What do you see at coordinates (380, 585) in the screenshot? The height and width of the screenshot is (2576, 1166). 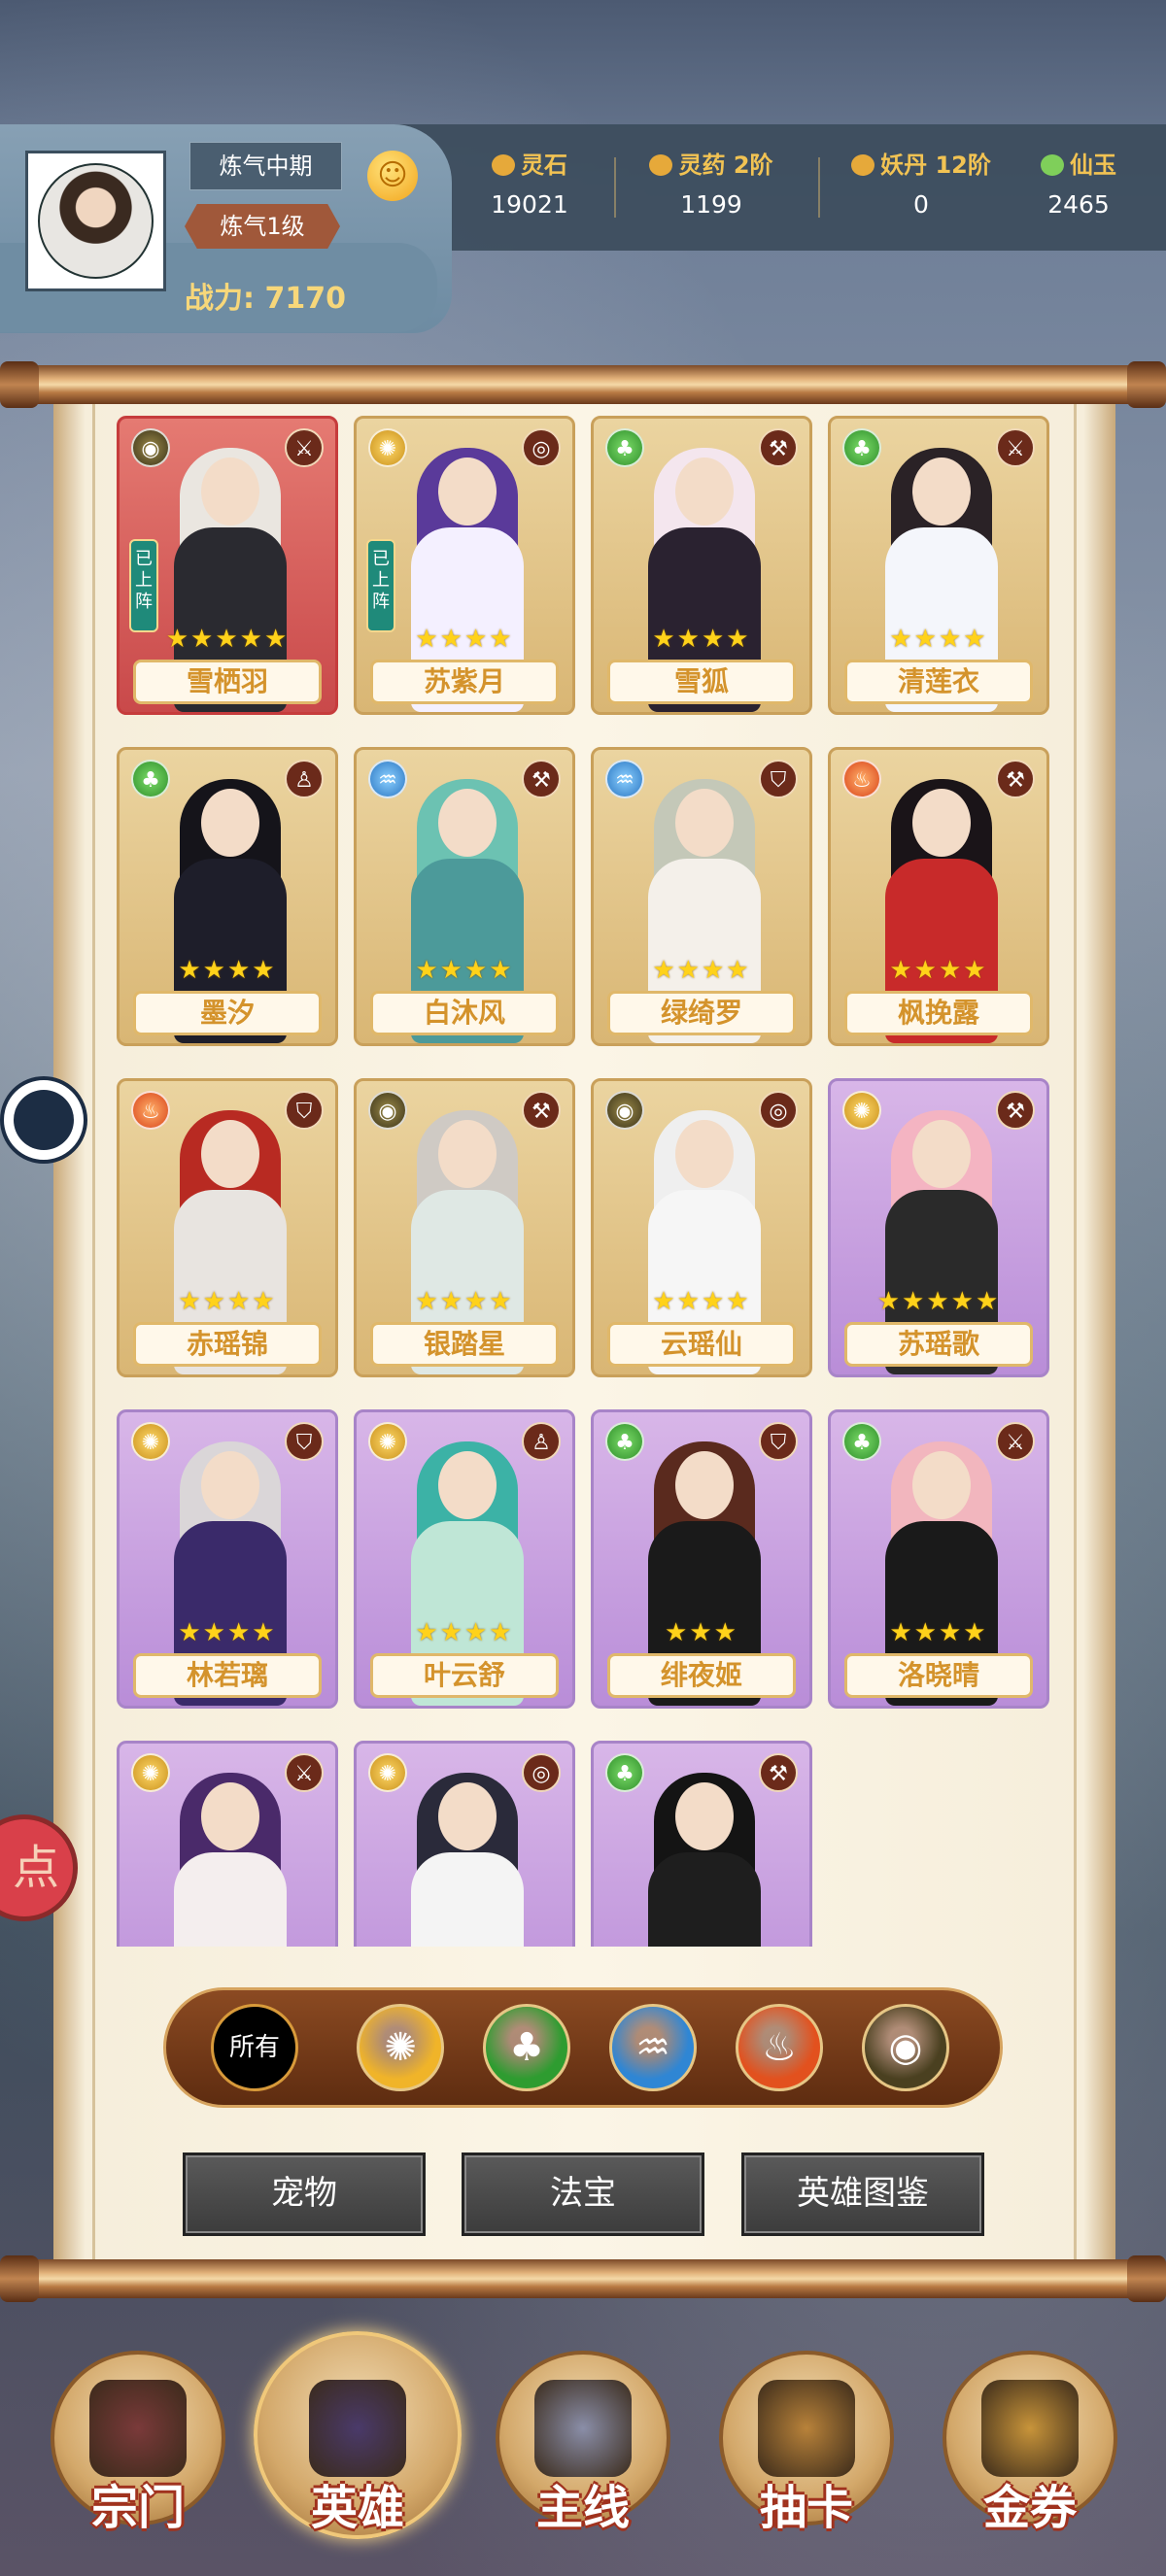 I see `deployed-badge: 已上阵` at bounding box center [380, 585].